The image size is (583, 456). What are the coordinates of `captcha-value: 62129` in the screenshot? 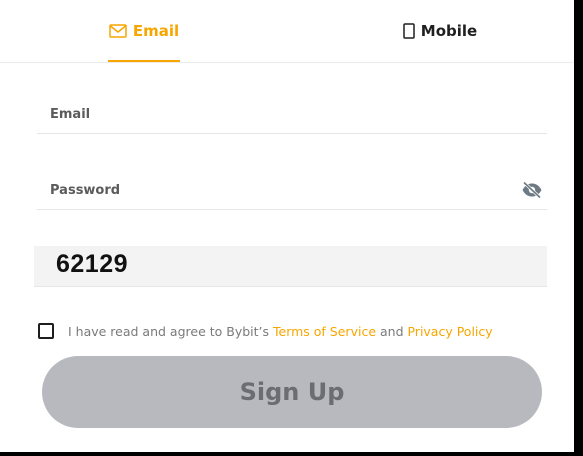 It's located at (92, 264).